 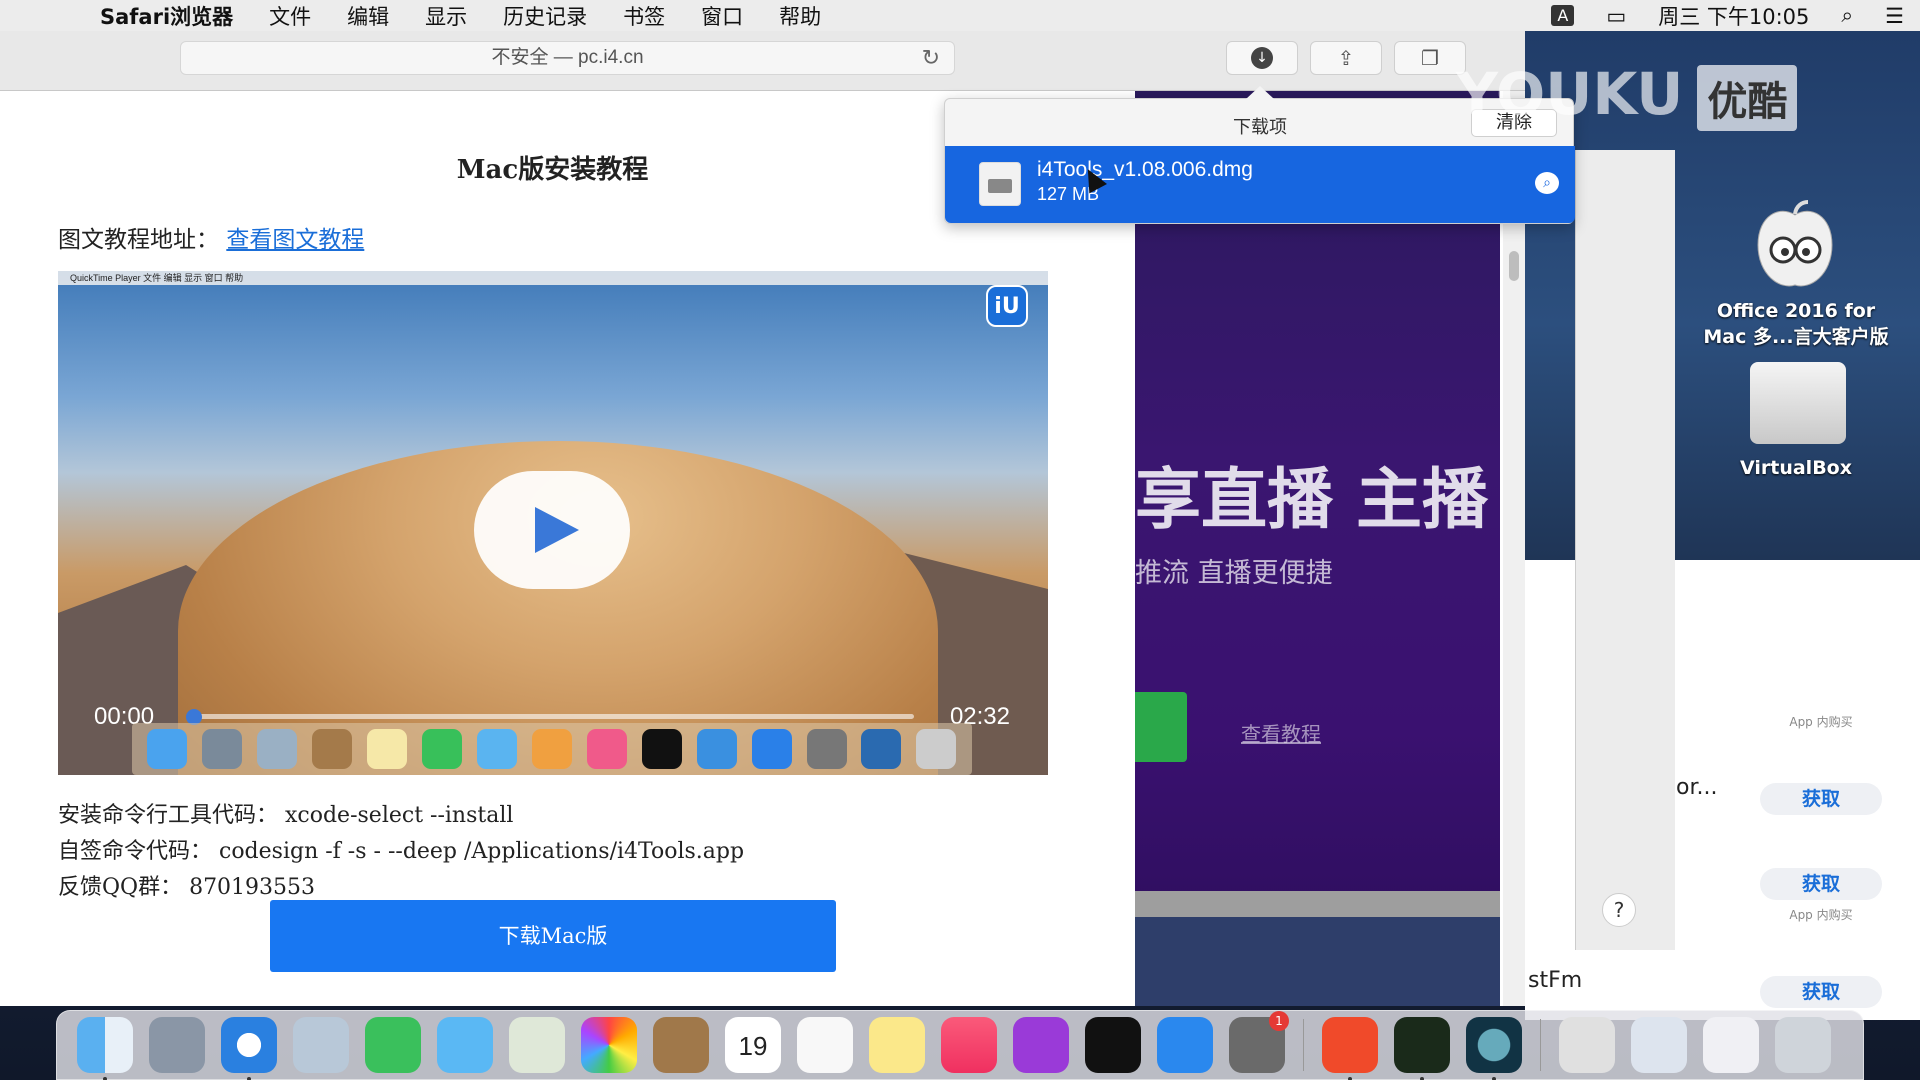 What do you see at coordinates (1161, 727) in the screenshot?
I see `green-button-partial` at bounding box center [1161, 727].